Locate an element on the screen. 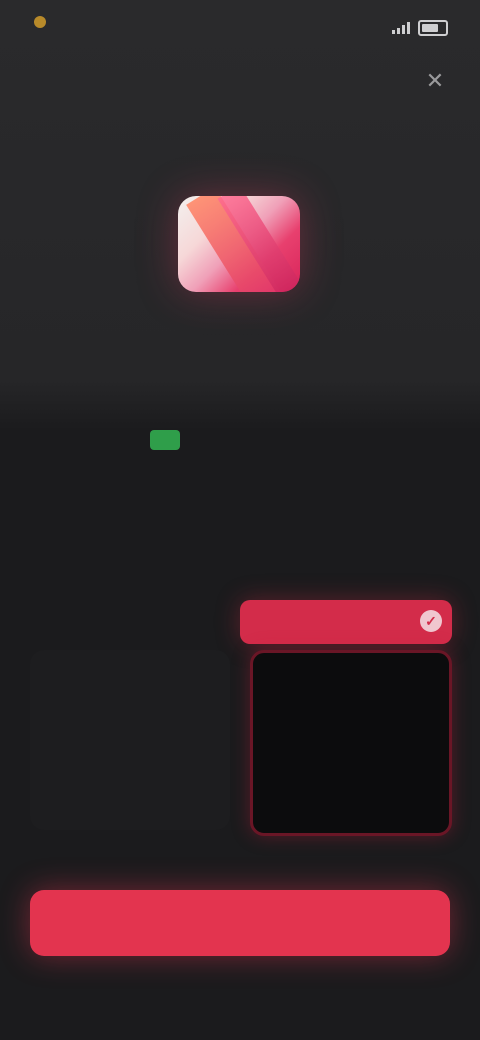 Image resolution: width=480 pixels, height=1040 pixels. plan-option-left is located at coordinates (130, 740).